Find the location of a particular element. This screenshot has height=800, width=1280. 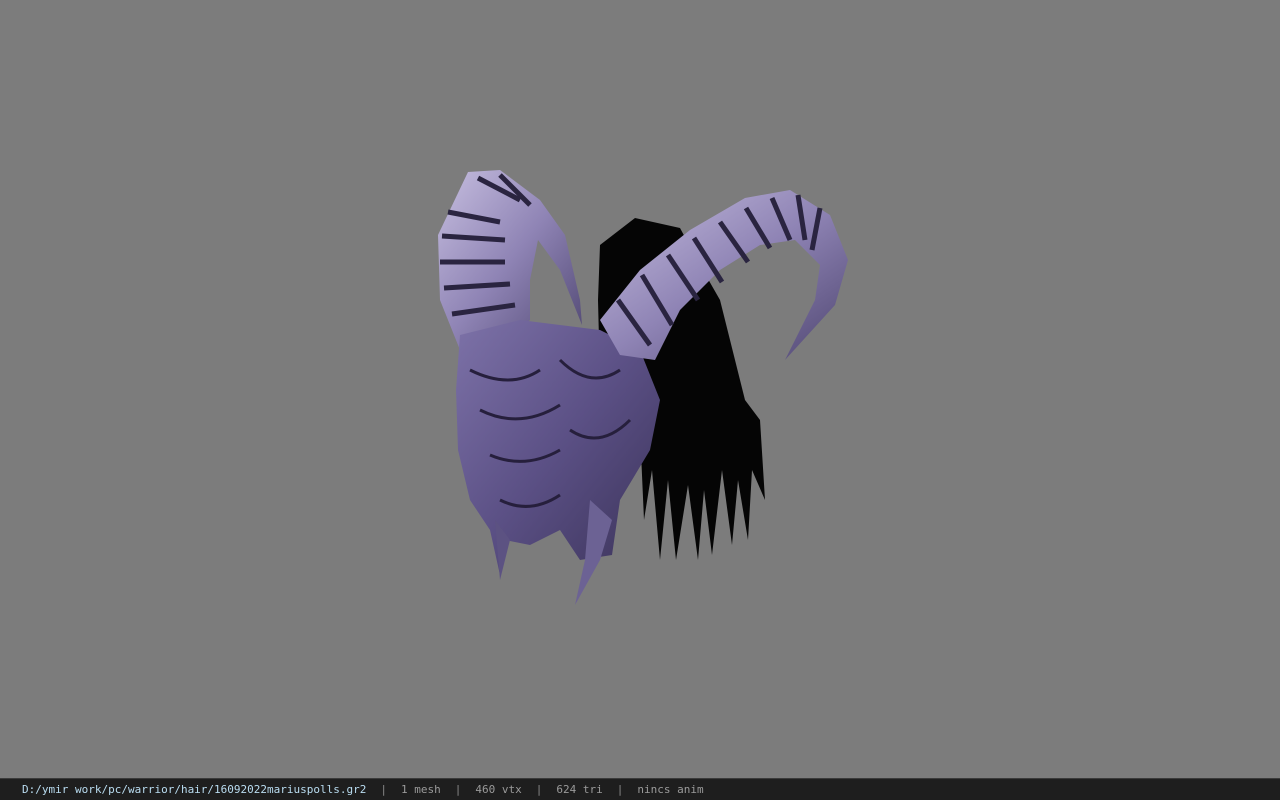

skull-mask is located at coordinates (558, 462).